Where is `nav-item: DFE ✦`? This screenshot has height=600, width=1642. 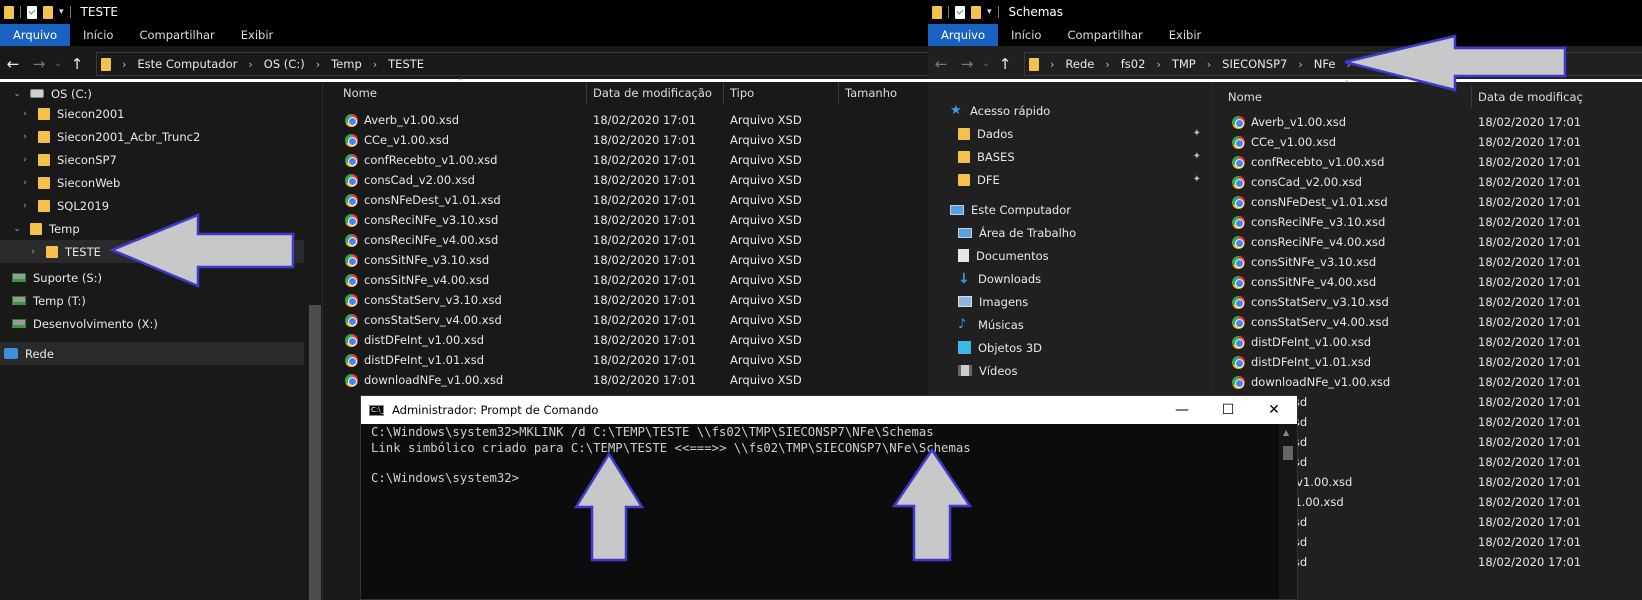 nav-item: DFE ✦ is located at coordinates (1079, 179).